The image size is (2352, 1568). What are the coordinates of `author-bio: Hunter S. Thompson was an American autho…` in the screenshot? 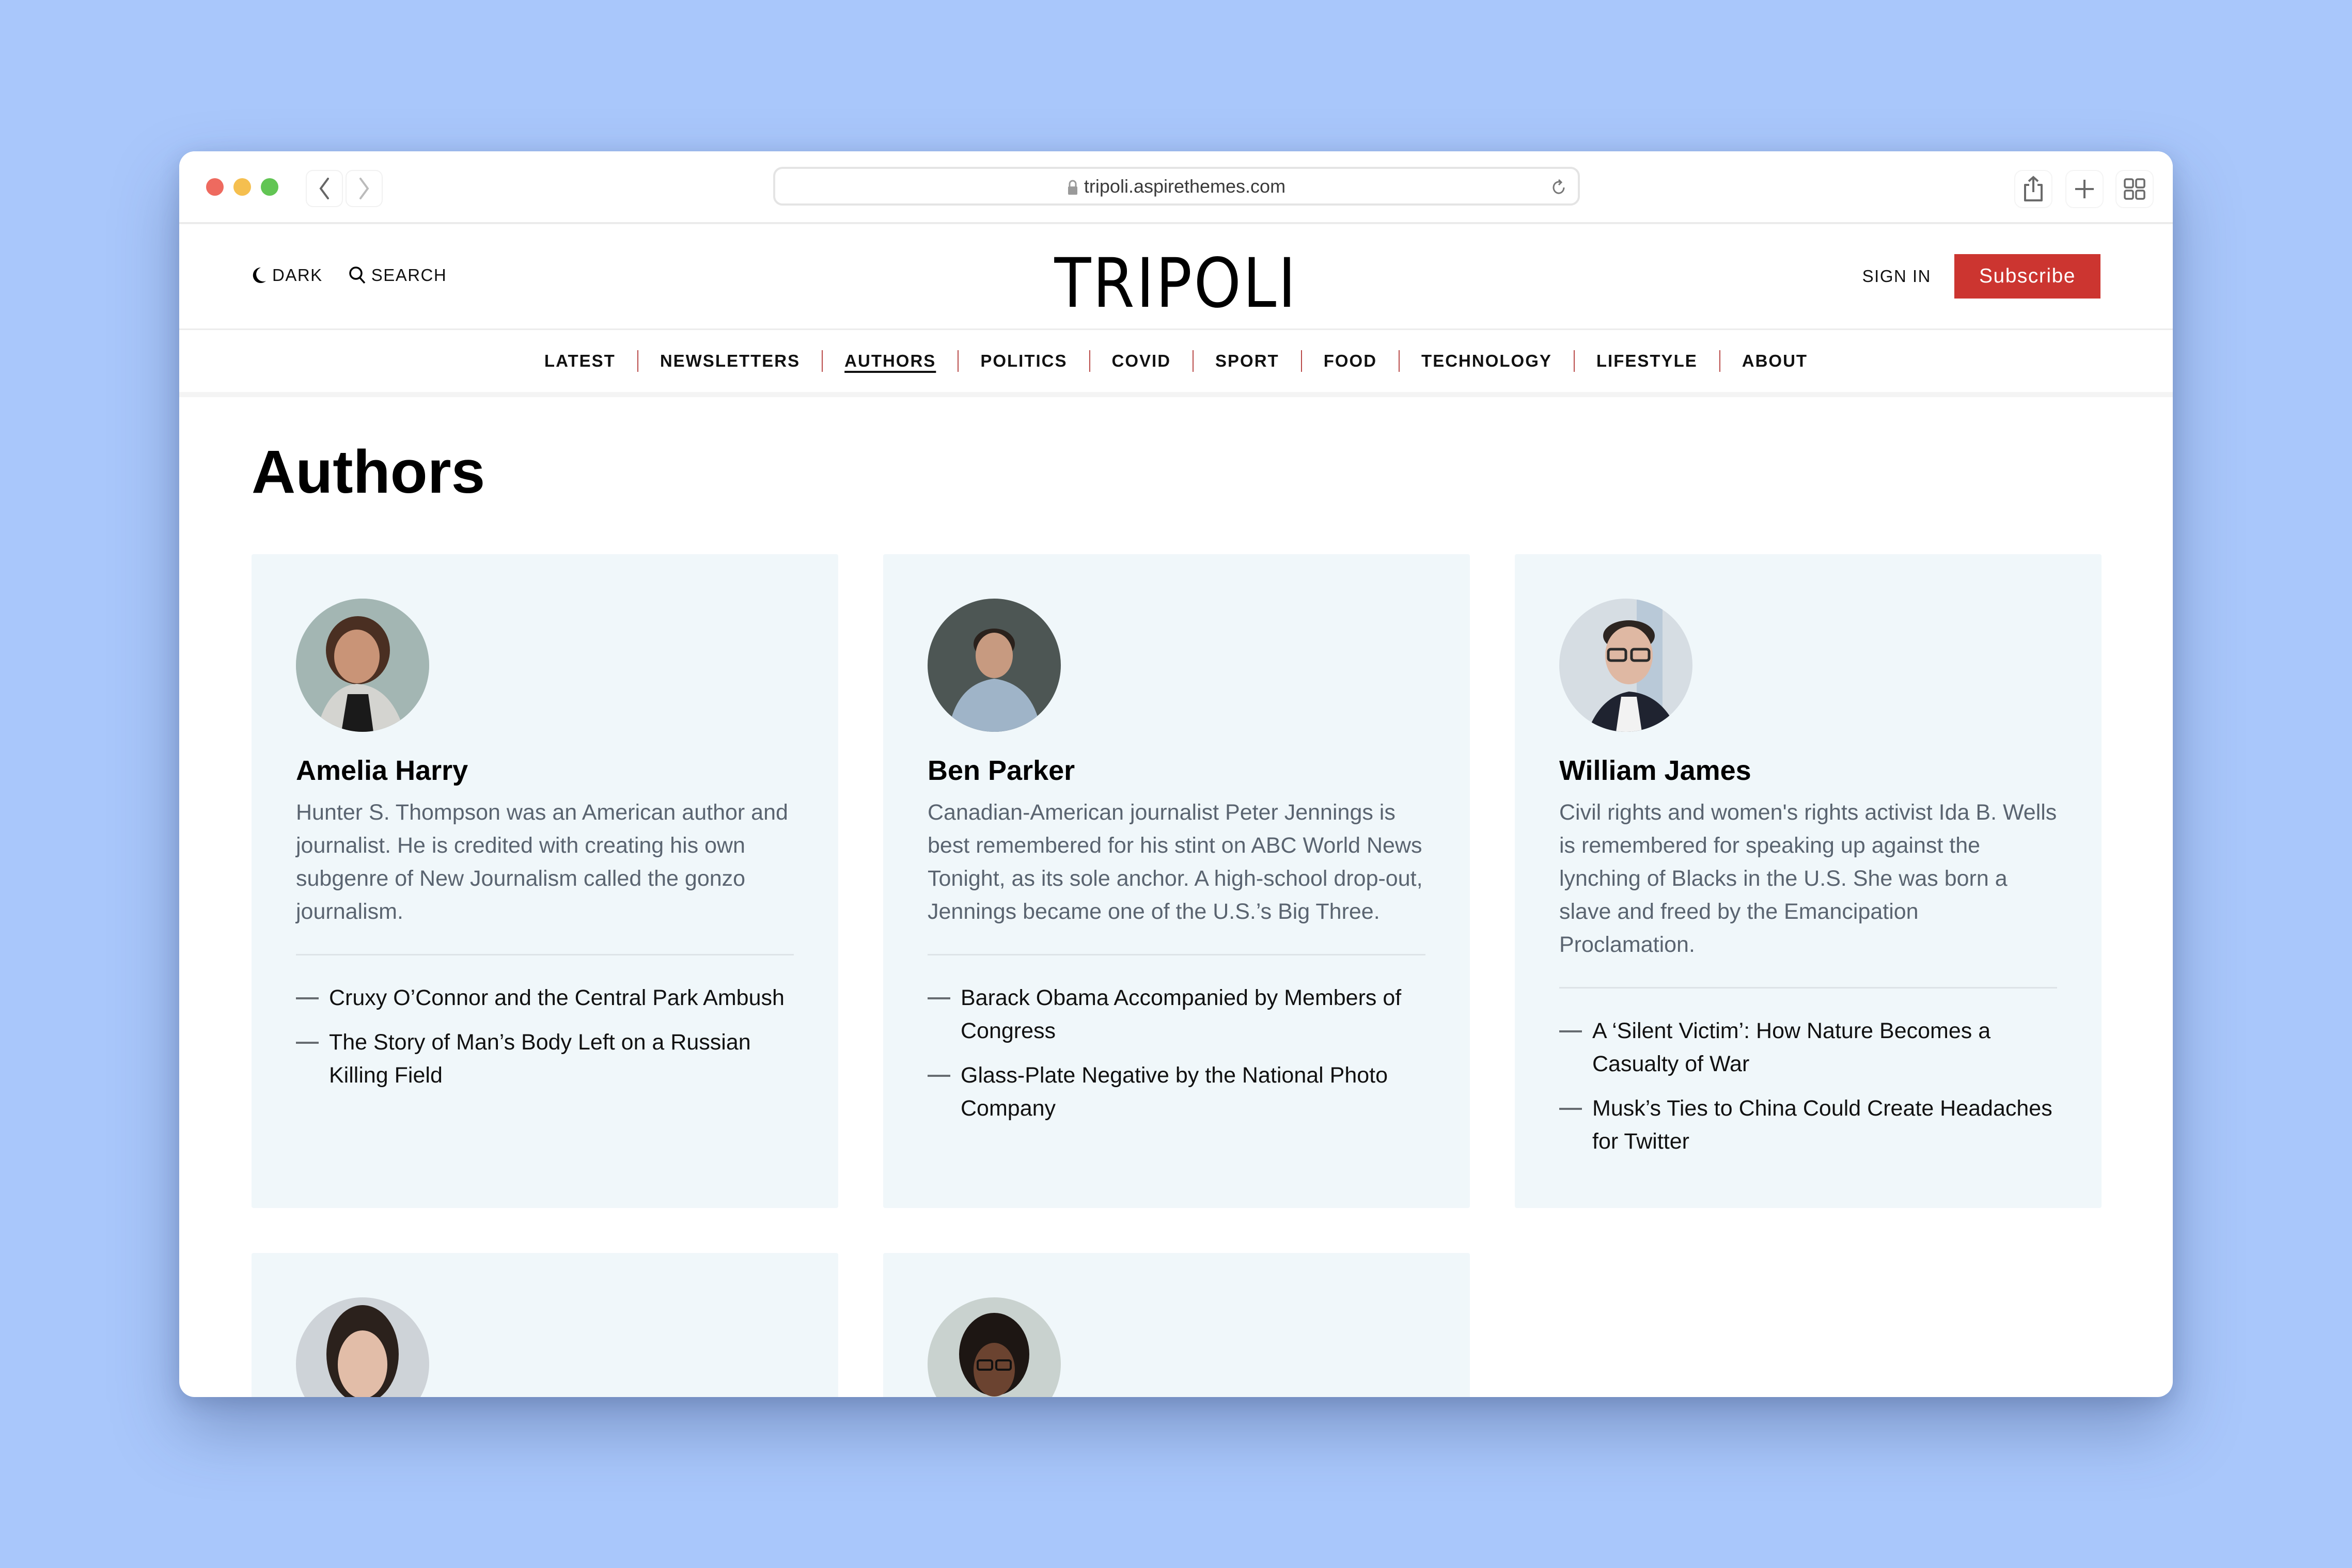 It's located at (542, 862).